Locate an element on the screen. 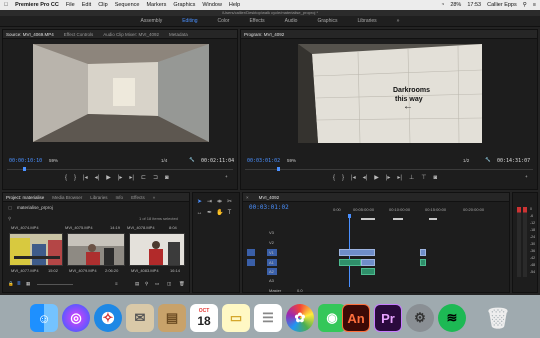  workspace-editing: Editing is located at coordinates (189, 21).